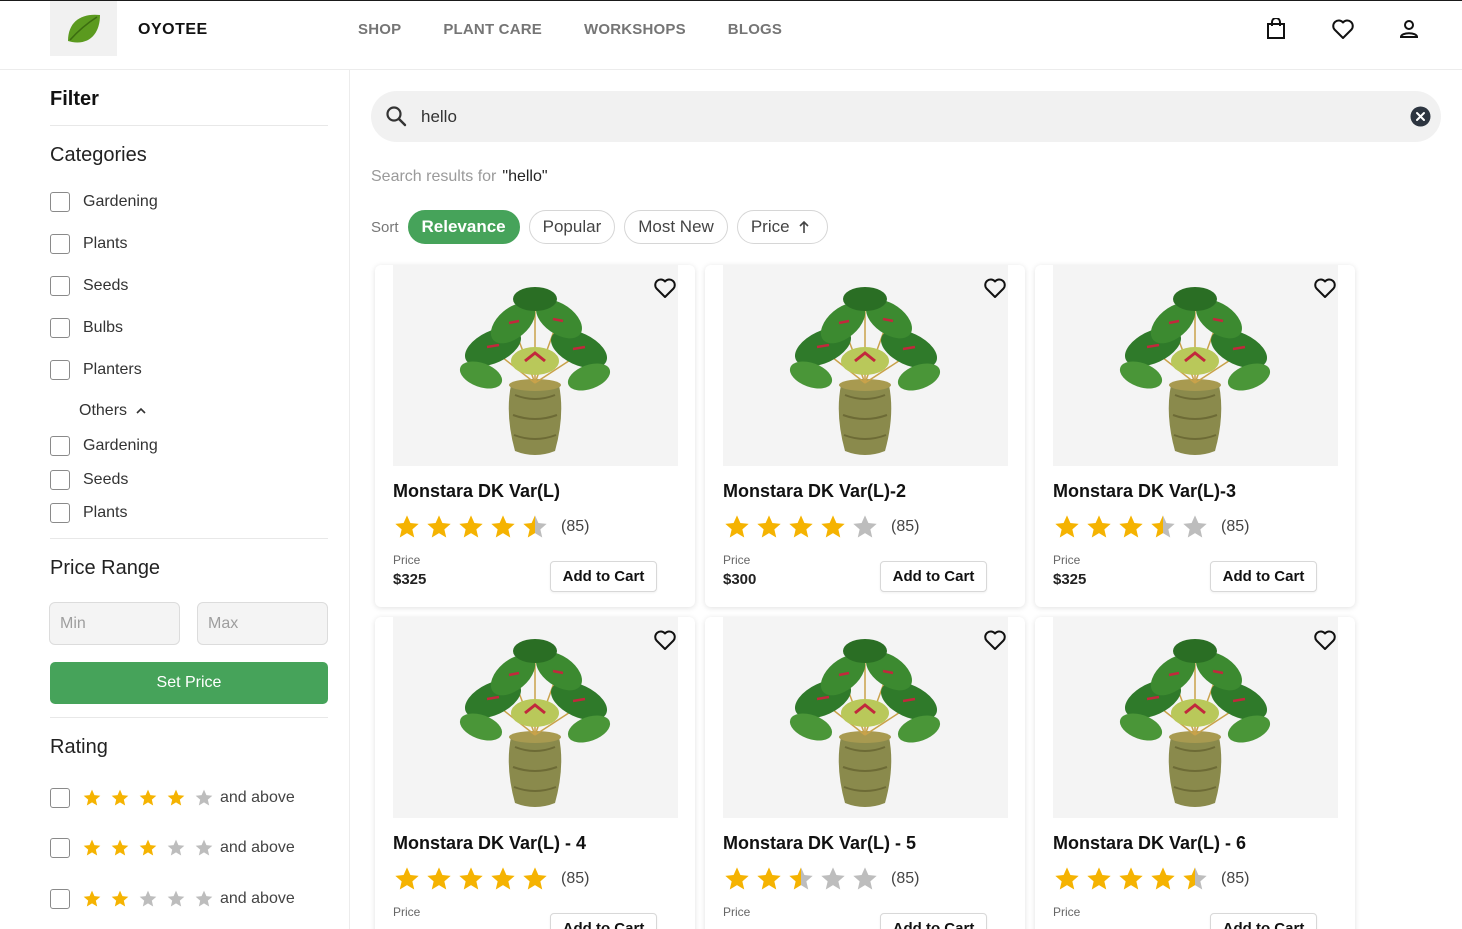 The image size is (1462, 929). What do you see at coordinates (1276, 29) in the screenshot?
I see `cart-bag-icon` at bounding box center [1276, 29].